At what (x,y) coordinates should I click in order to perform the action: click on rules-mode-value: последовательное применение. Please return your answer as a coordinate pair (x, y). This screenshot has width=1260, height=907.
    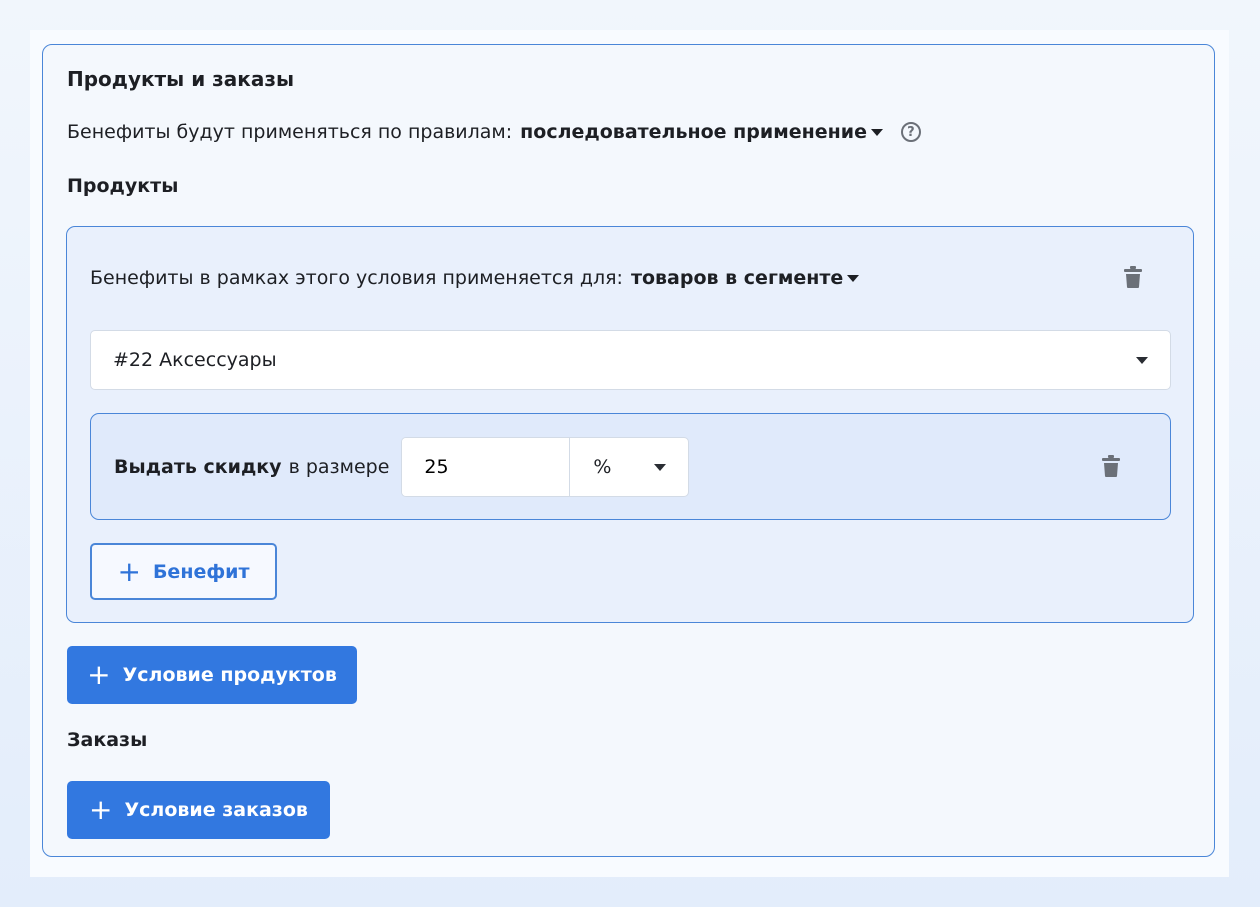
    Looking at the image, I should click on (693, 132).